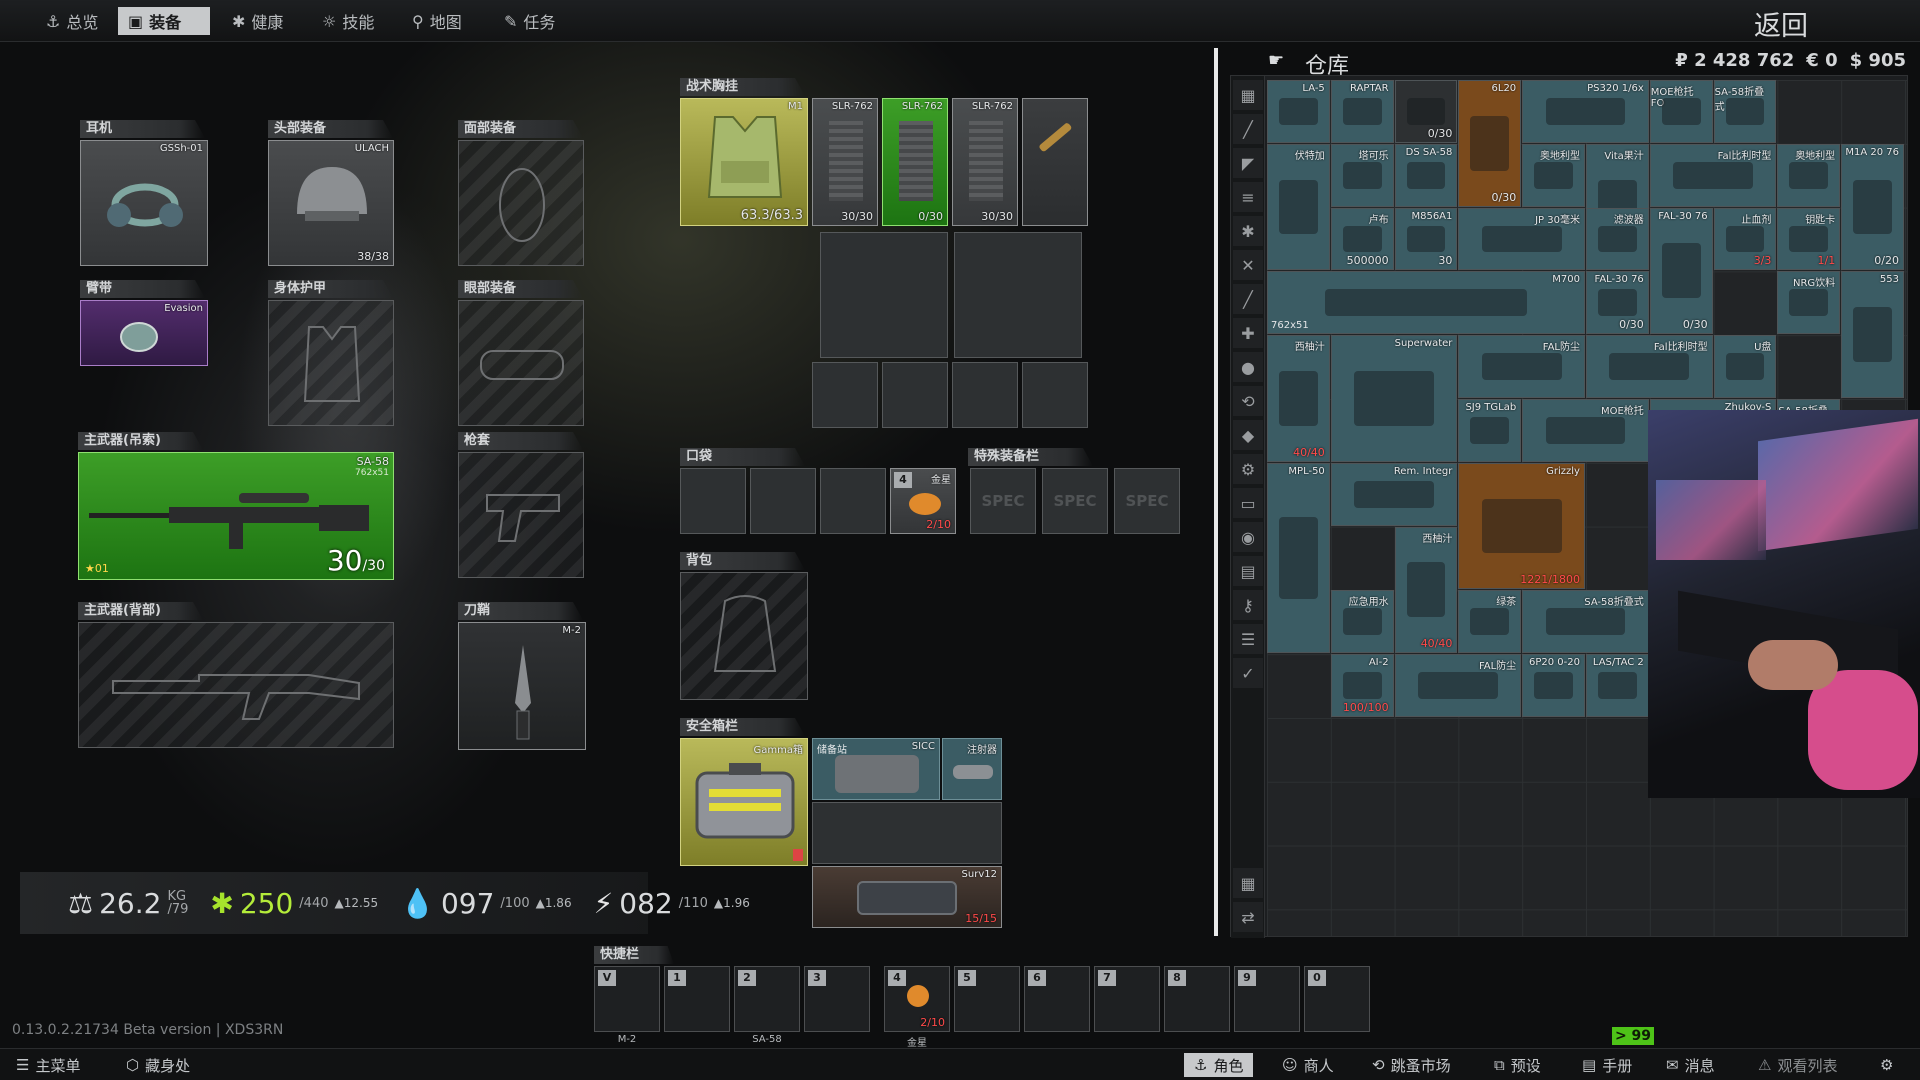 This screenshot has width=1920, height=1080. Describe the element at coordinates (1248, 95) in the screenshot. I see `filter-all-icon: ▦` at that location.